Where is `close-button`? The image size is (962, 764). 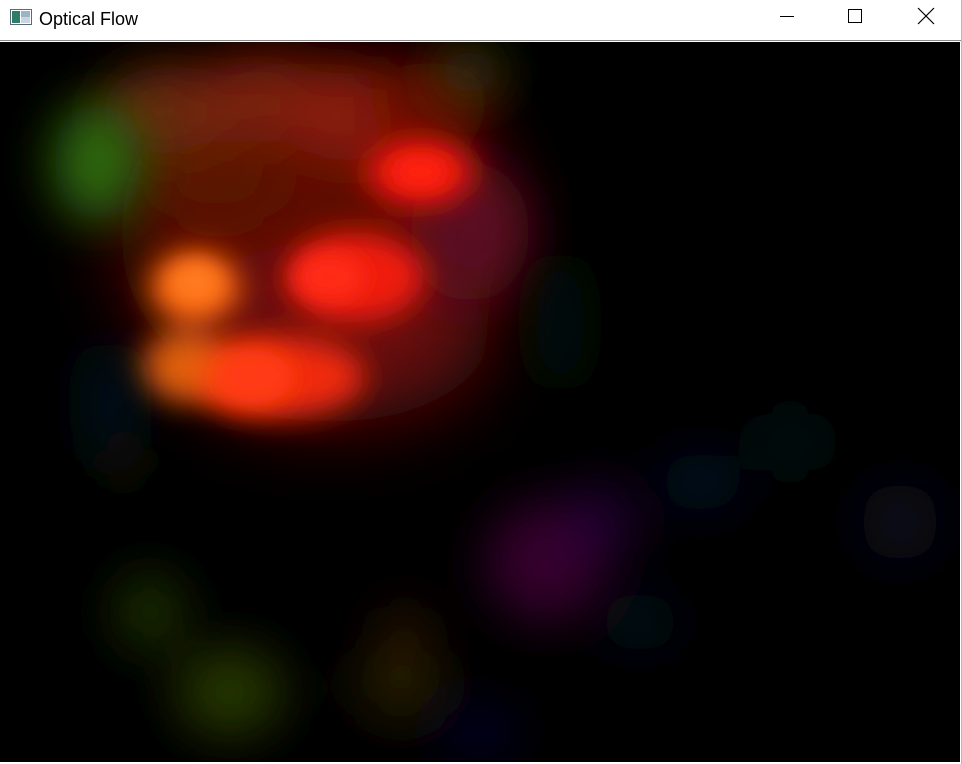 close-button is located at coordinates (926, 18).